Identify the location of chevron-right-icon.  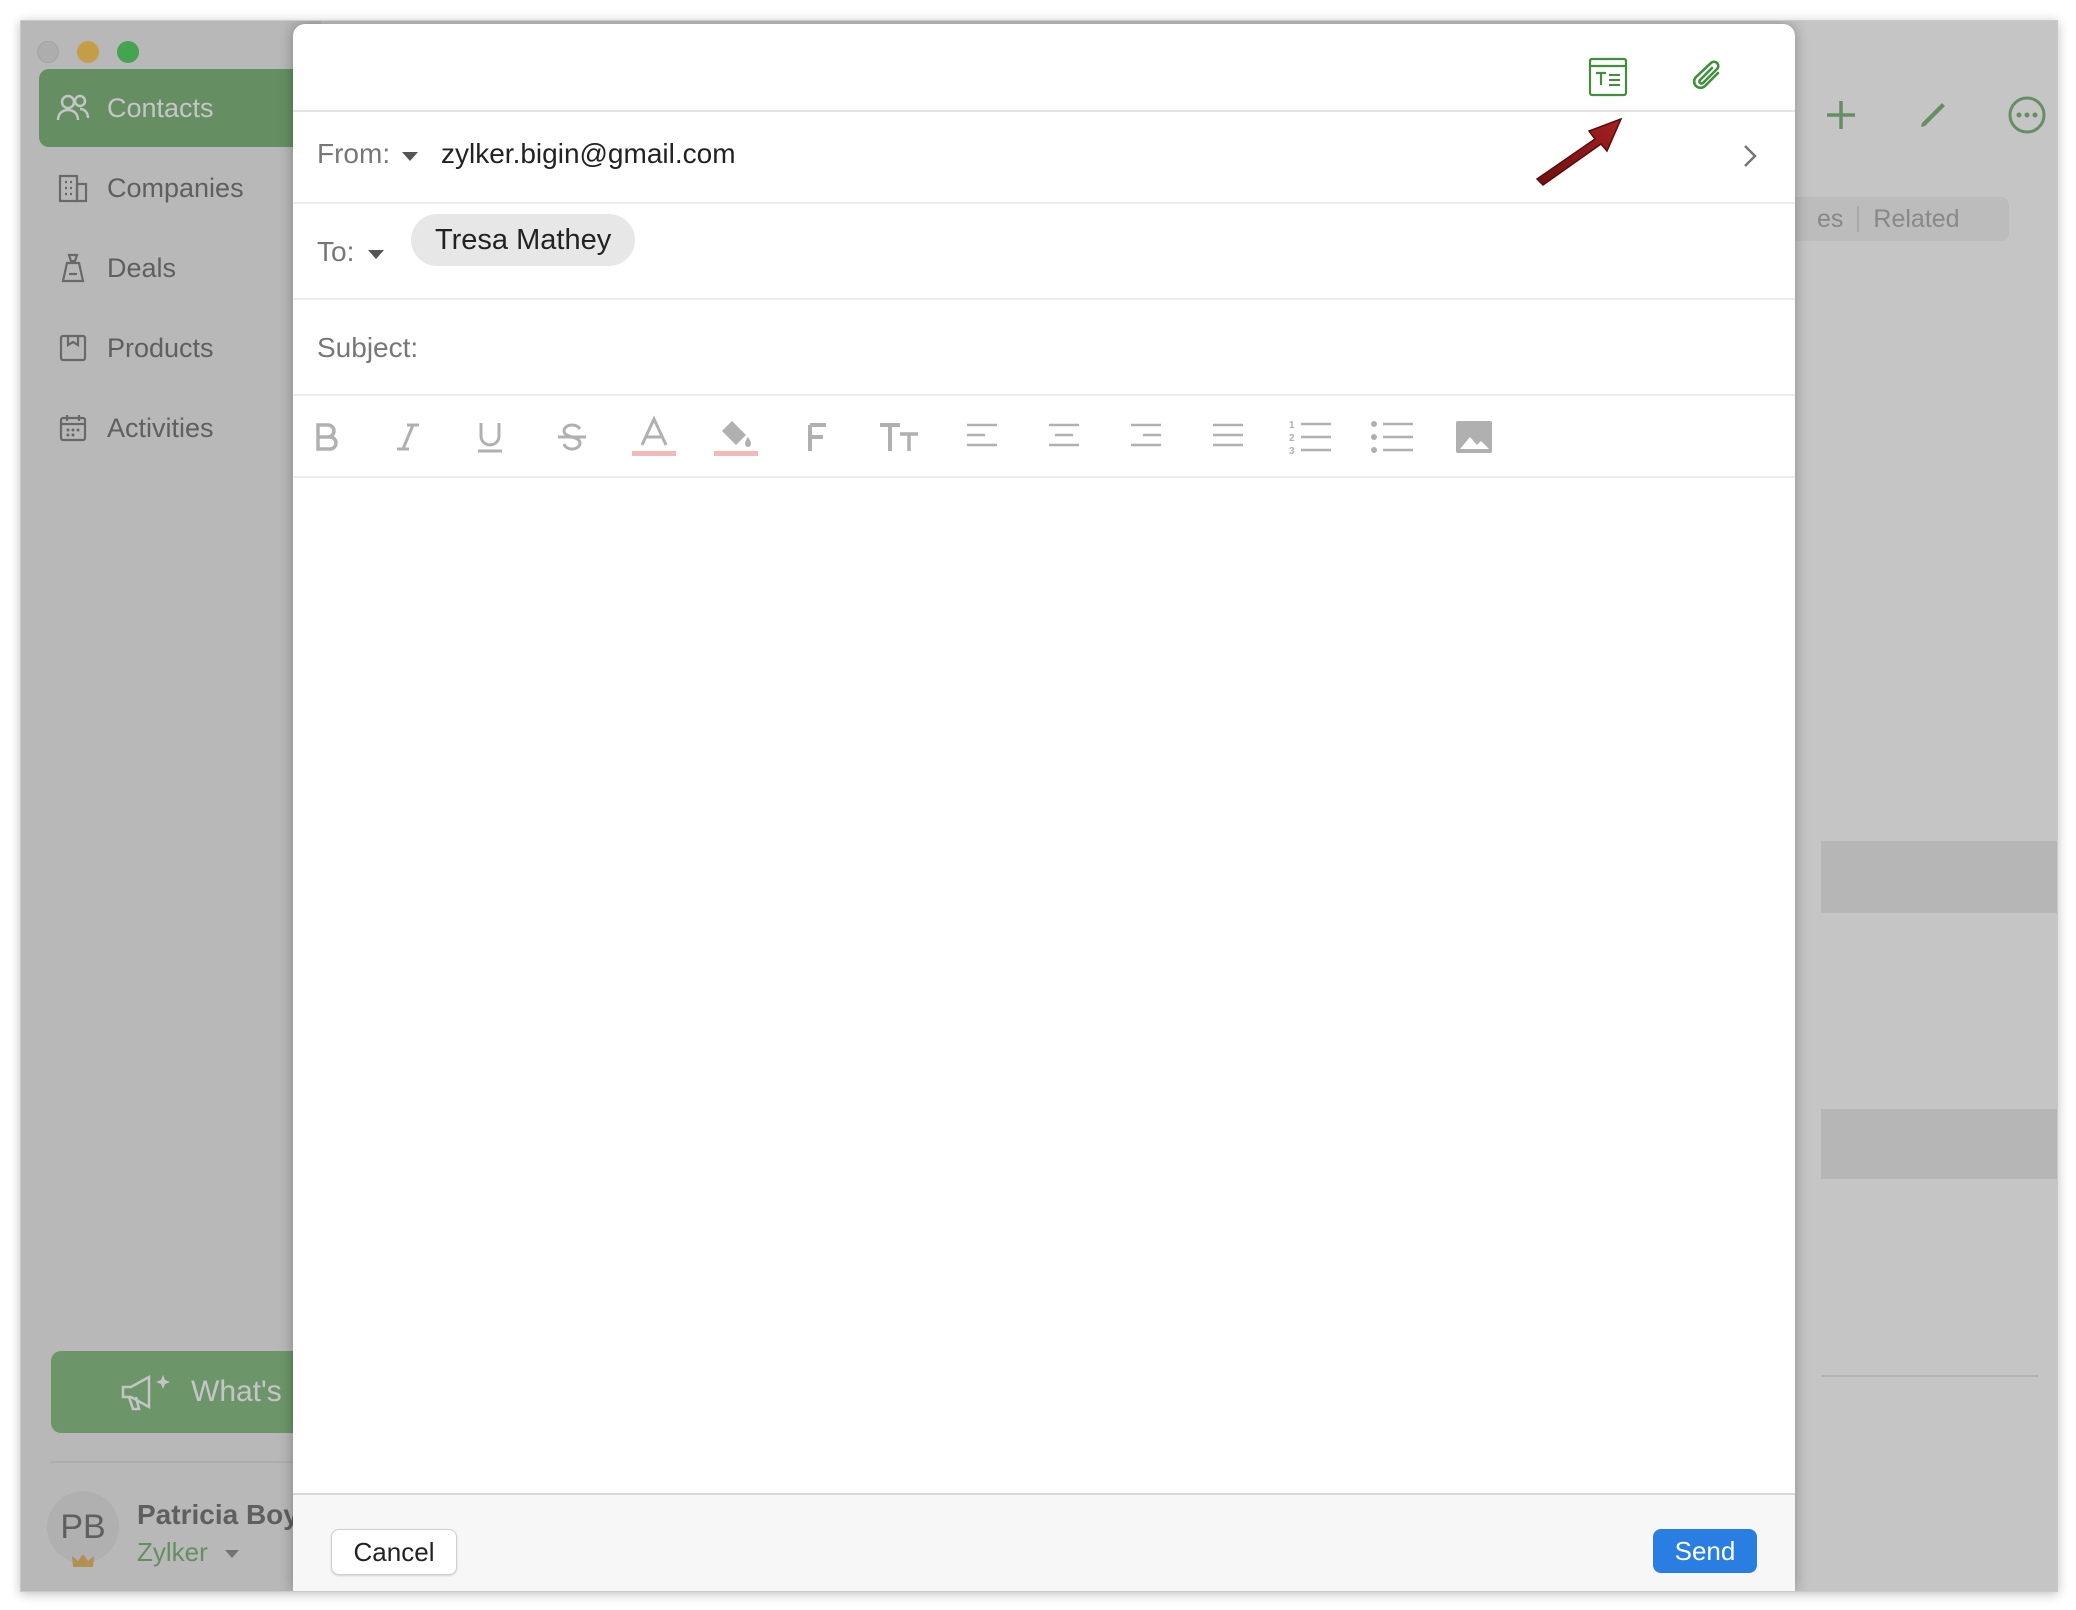
(1750, 156).